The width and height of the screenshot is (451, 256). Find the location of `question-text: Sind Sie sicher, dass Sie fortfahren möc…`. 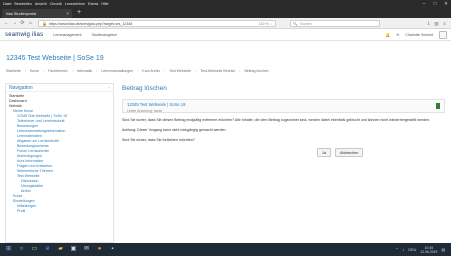

question-text: Sind Sie sicher, dass Sie fortfahren möc… is located at coordinates (158, 140).